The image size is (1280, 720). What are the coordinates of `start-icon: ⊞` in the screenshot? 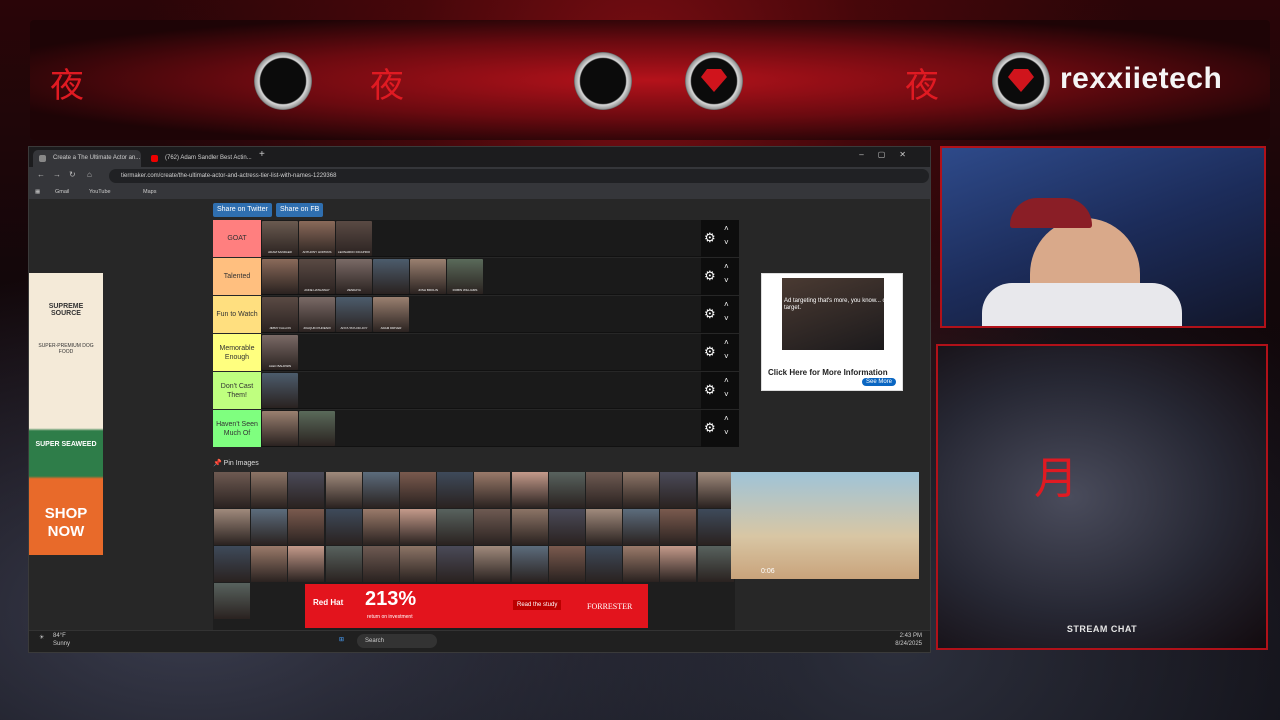 It's located at (341, 639).